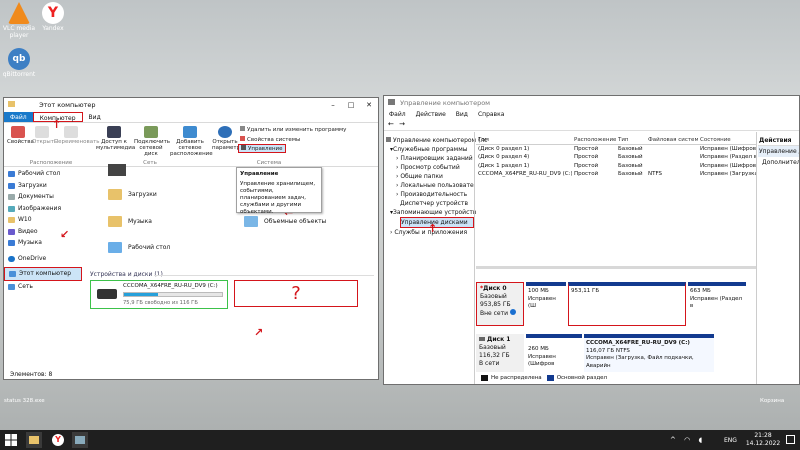 The width and height of the screenshot is (800, 450). I want to click on action-item: Управление дисками, so click(778, 151).